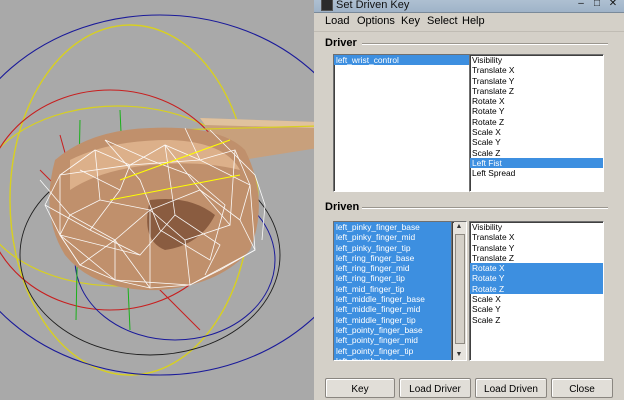  Describe the element at coordinates (581, 4) in the screenshot. I see `minimize-icon: –` at that location.